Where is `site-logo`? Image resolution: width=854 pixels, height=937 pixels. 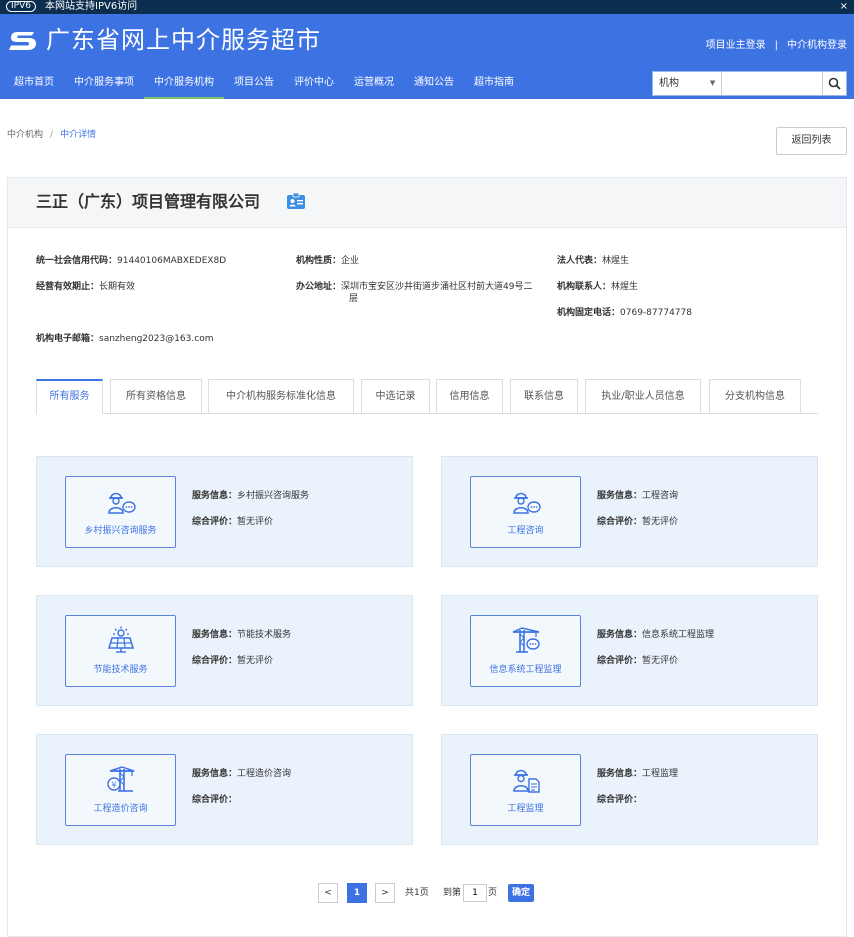 site-logo is located at coordinates (23, 41).